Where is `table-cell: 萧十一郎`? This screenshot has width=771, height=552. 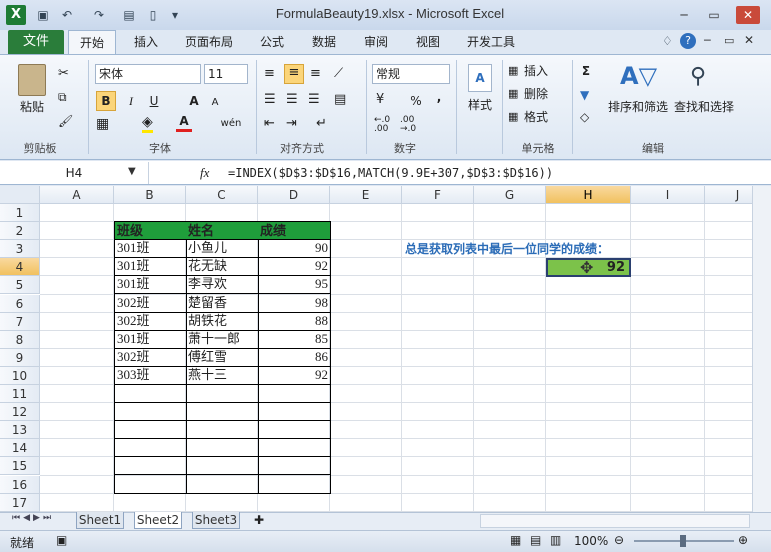
table-cell: 萧十一郎 is located at coordinates (222, 339).